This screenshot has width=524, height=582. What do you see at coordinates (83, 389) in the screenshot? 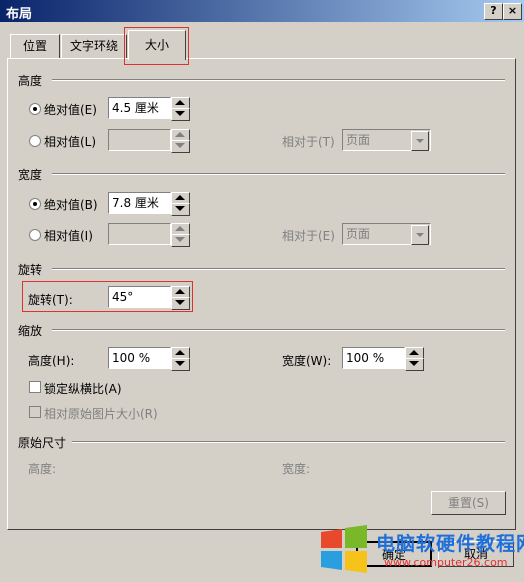
I see `lock-aspect-label: 锁定纵横比(A)` at bounding box center [83, 389].